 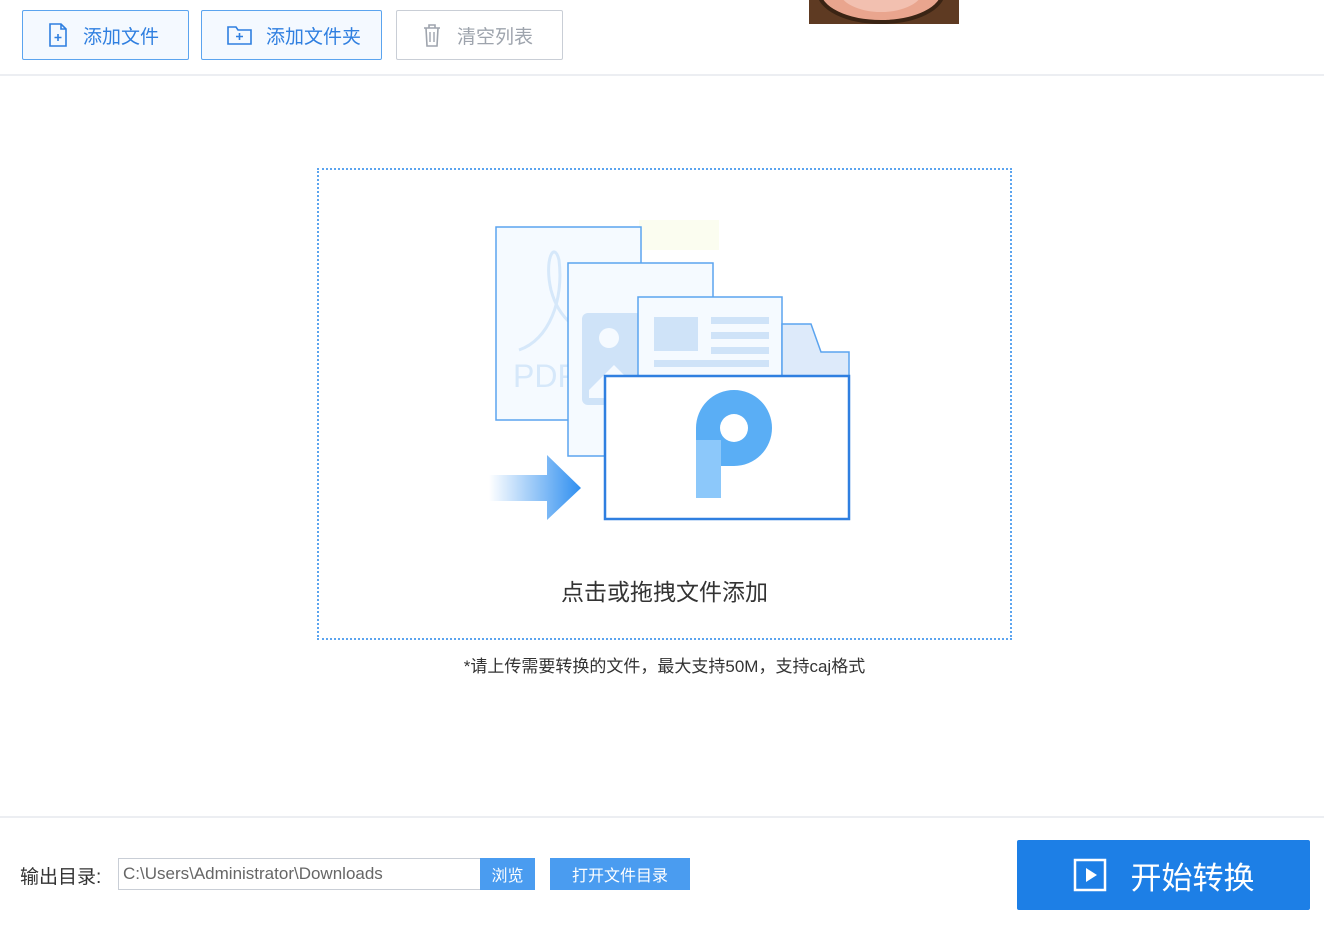 I want to click on upload-hint: *请上传需要转换的文件，最大支持50M，支持caj格式, so click(x=664, y=666).